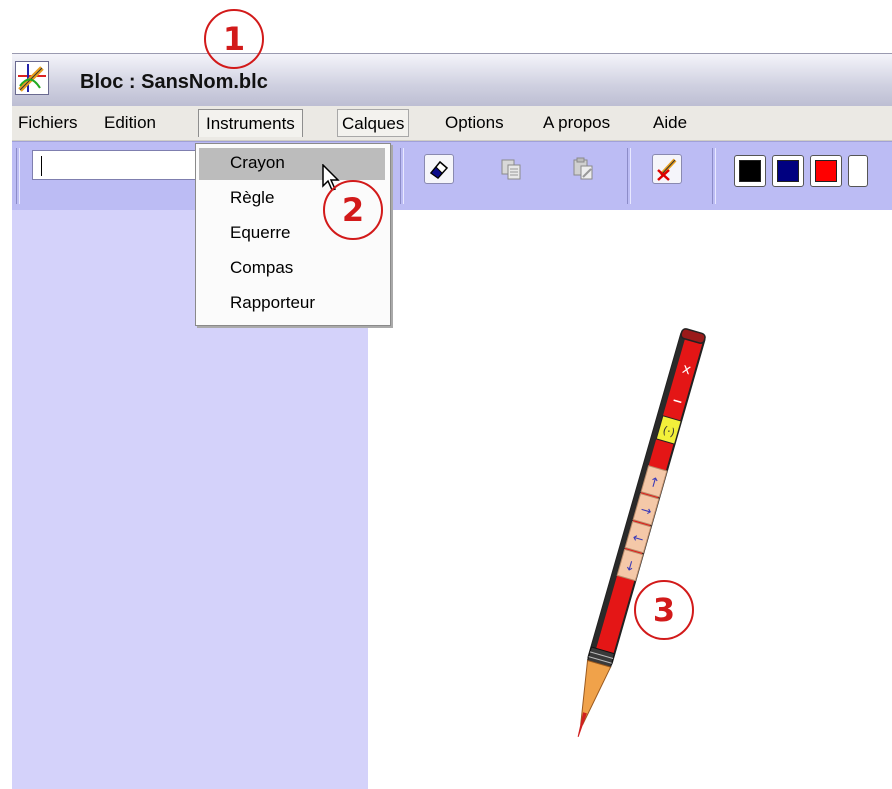 The height and width of the screenshot is (789, 892). I want to click on color-navy-button, so click(788, 171).